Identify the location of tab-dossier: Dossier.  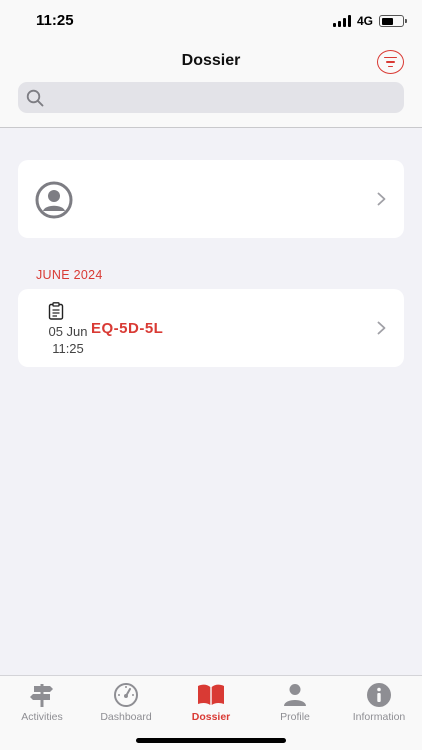
(211, 702).